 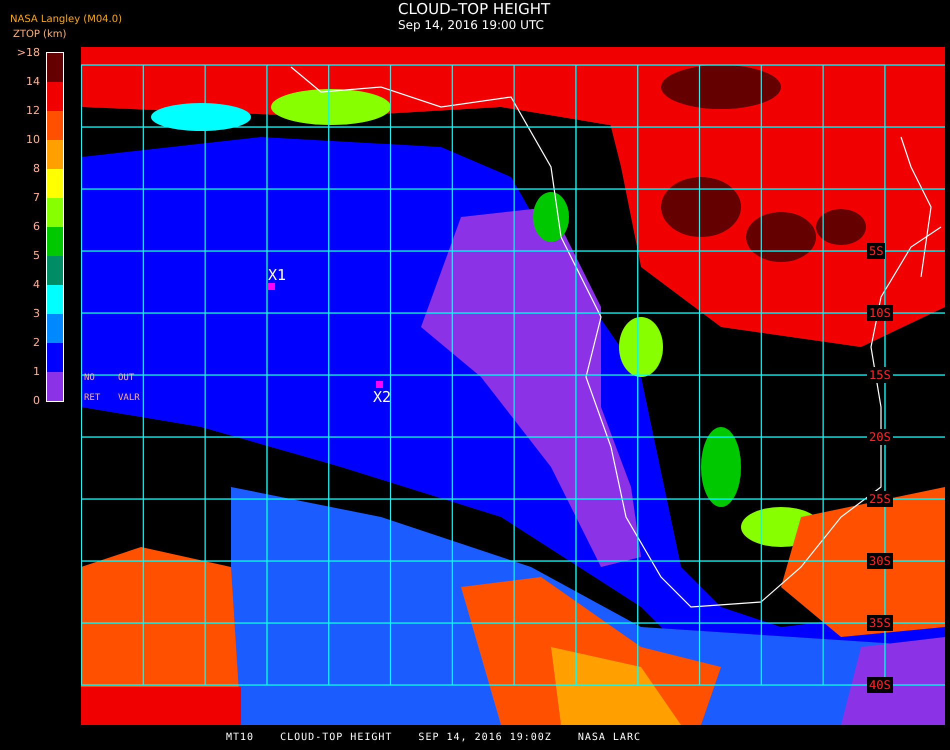 What do you see at coordinates (36, 257) in the screenshot?
I see `scale-tick-label: 5` at bounding box center [36, 257].